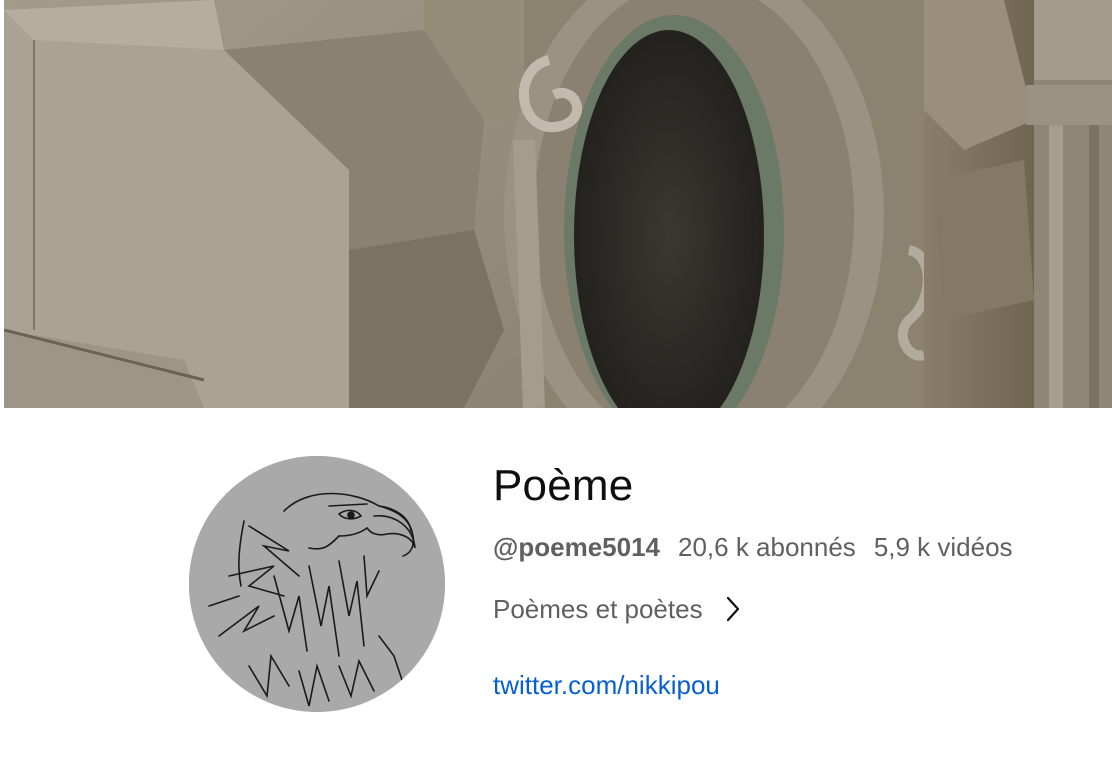 The image size is (1112, 764). I want to click on channel-description: Poèmes et poètes, so click(793, 609).